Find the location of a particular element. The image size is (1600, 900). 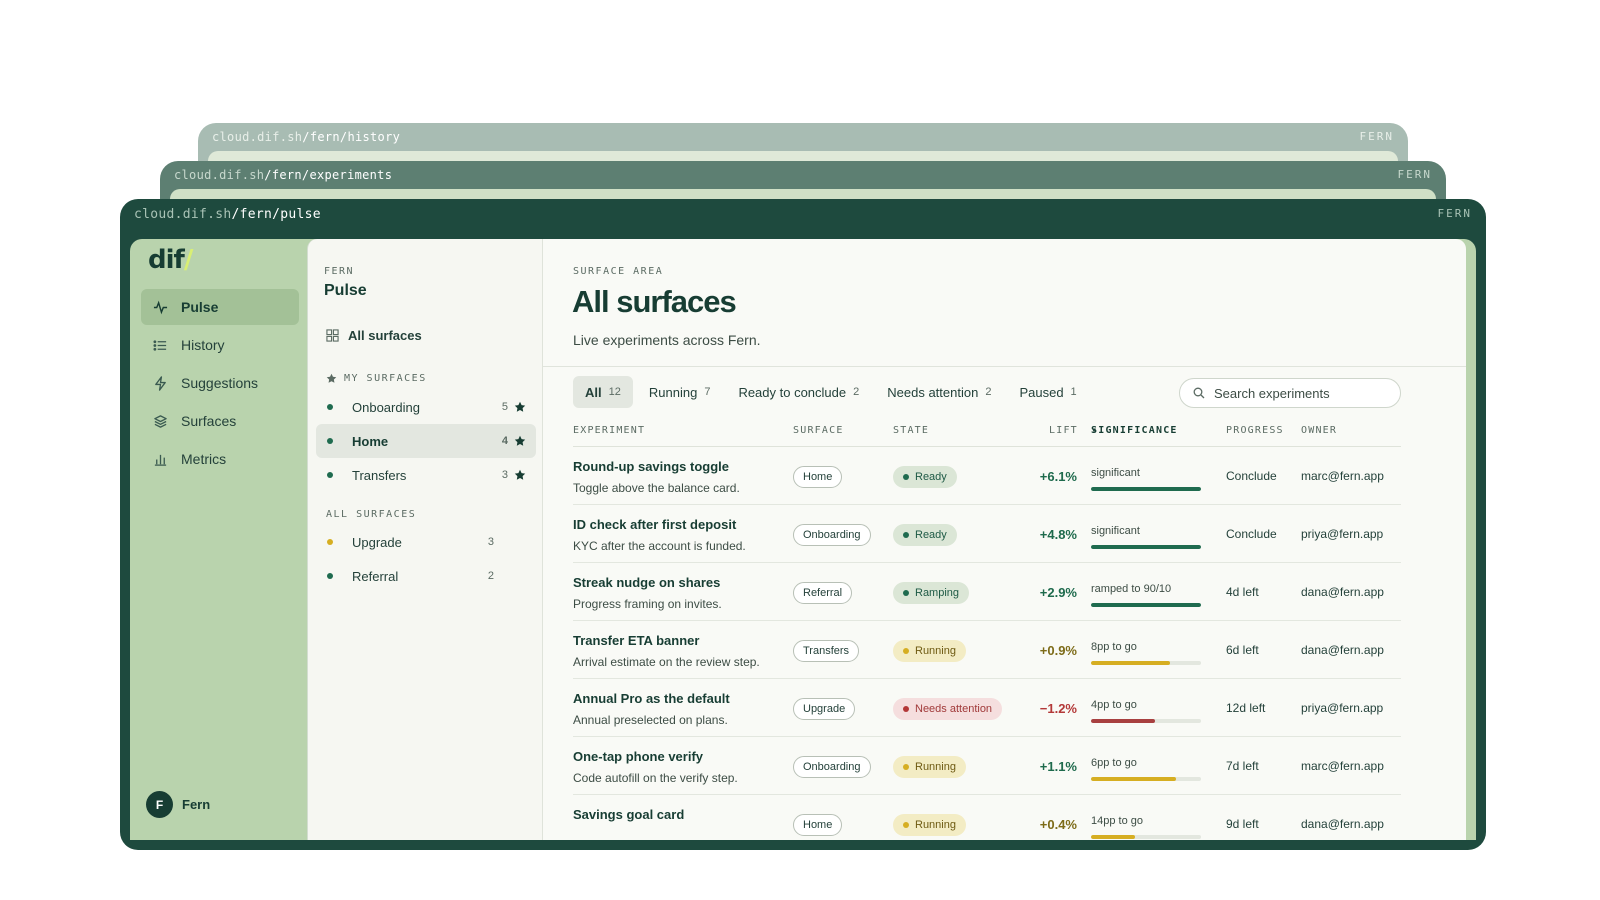

list-icon is located at coordinates (160, 345).